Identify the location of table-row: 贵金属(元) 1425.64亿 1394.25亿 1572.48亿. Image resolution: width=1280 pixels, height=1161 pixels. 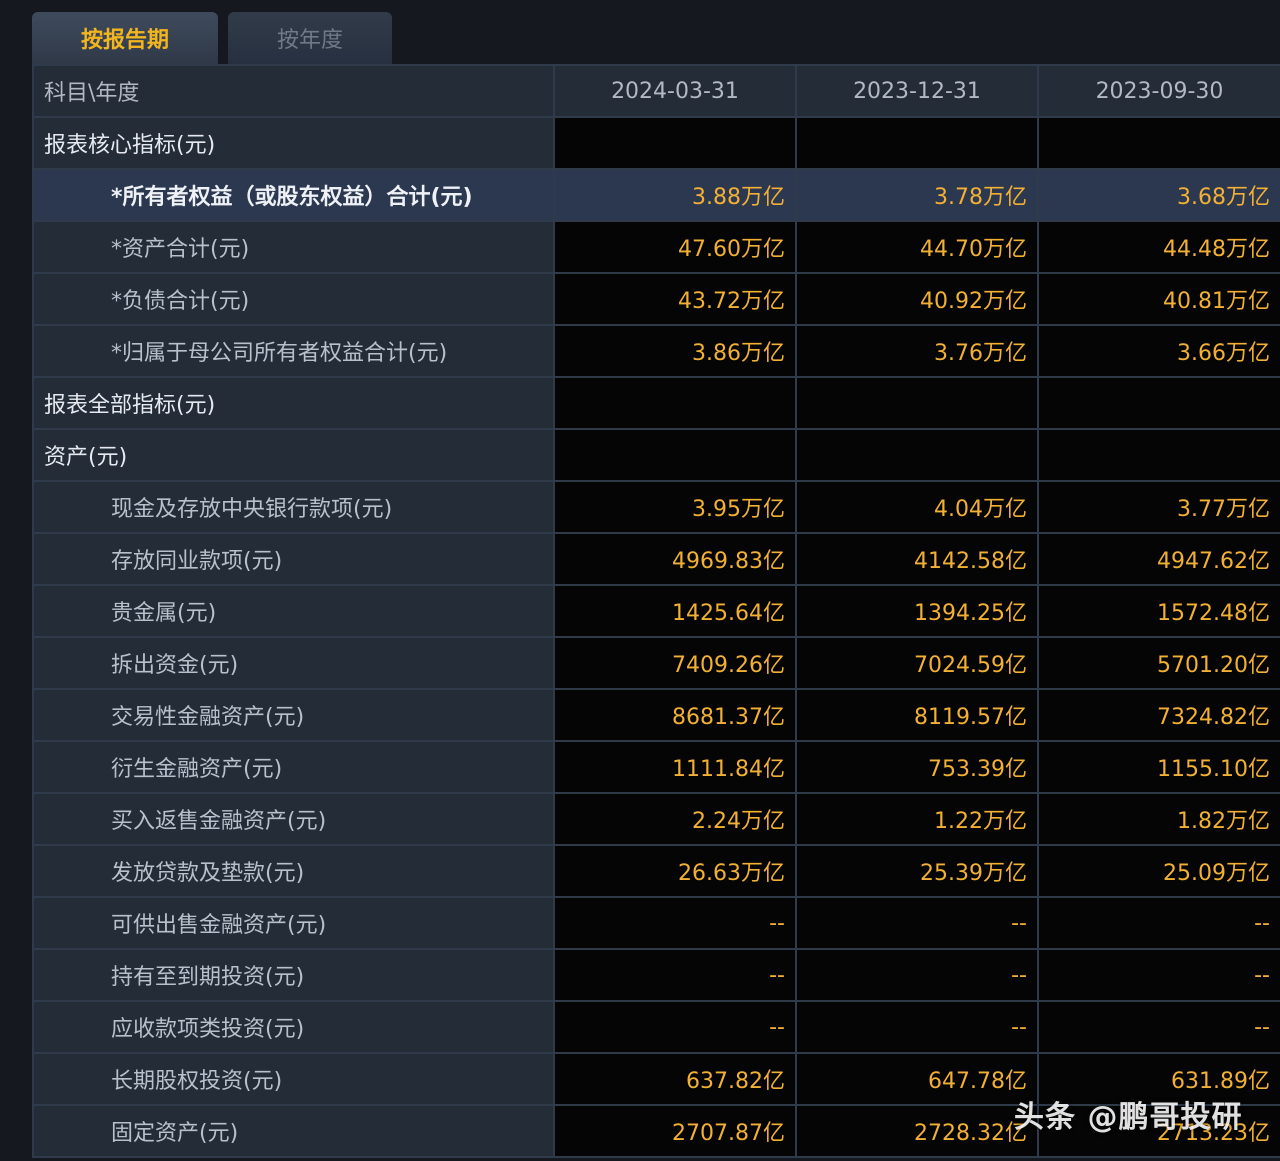
(656, 611).